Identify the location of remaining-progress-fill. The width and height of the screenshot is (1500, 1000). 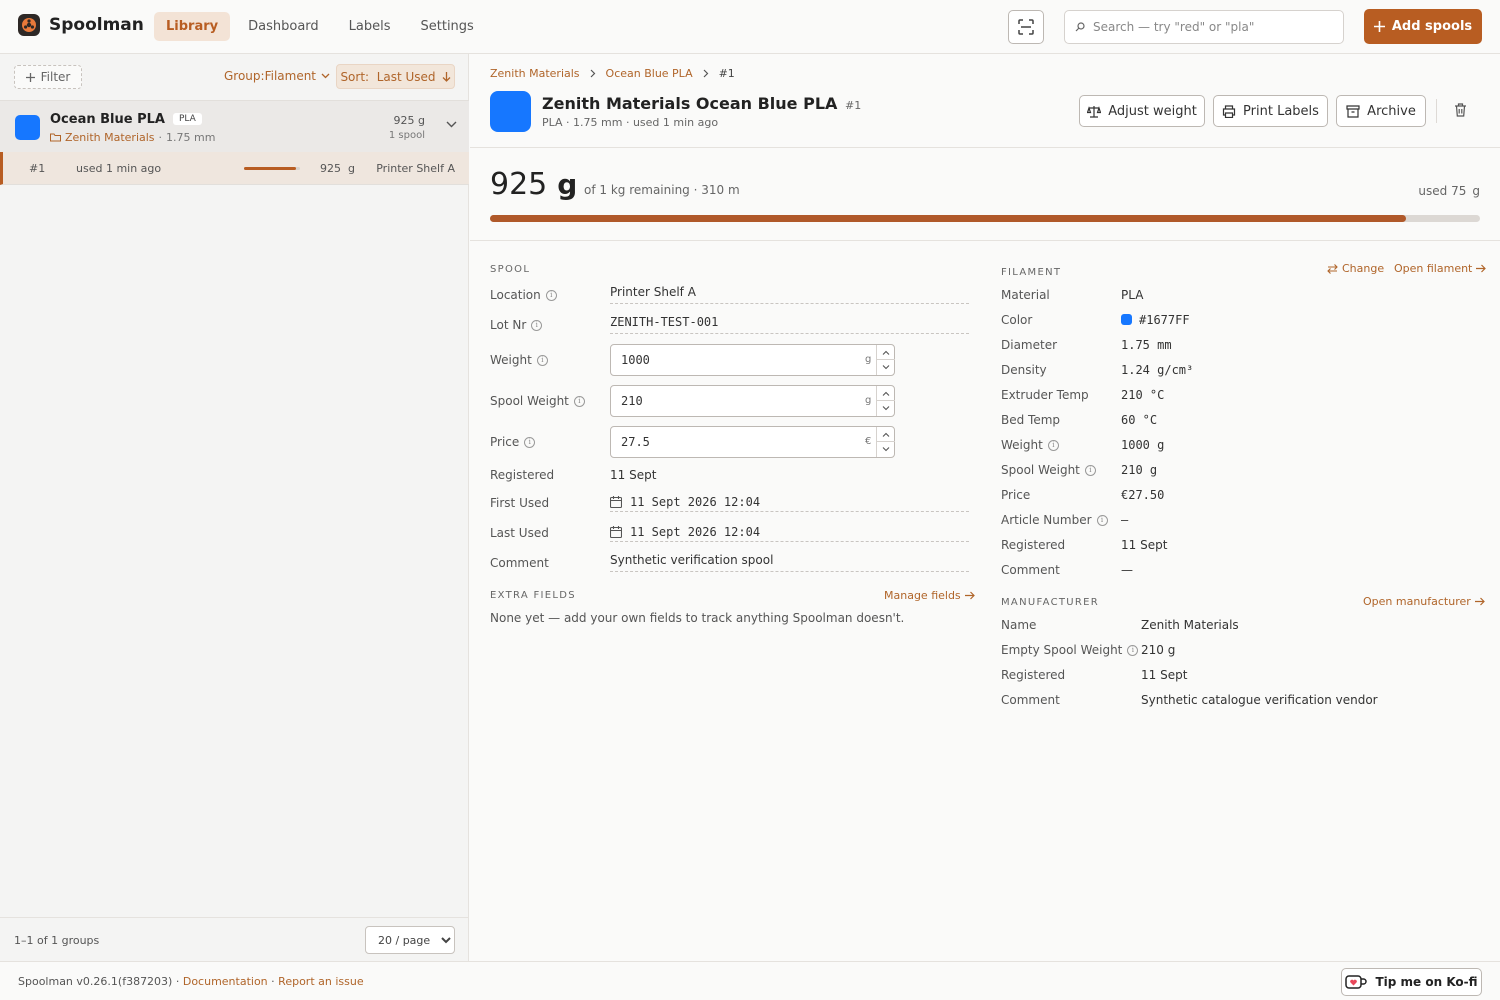
(948, 218).